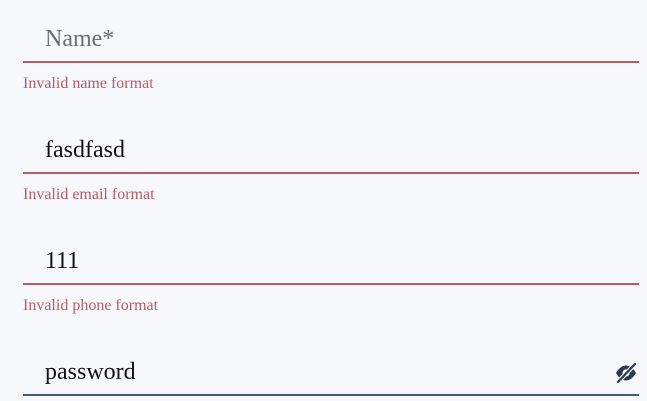 This screenshot has height=401, width=647. Describe the element at coordinates (325, 150) in the screenshot. I see `email-input` at that location.